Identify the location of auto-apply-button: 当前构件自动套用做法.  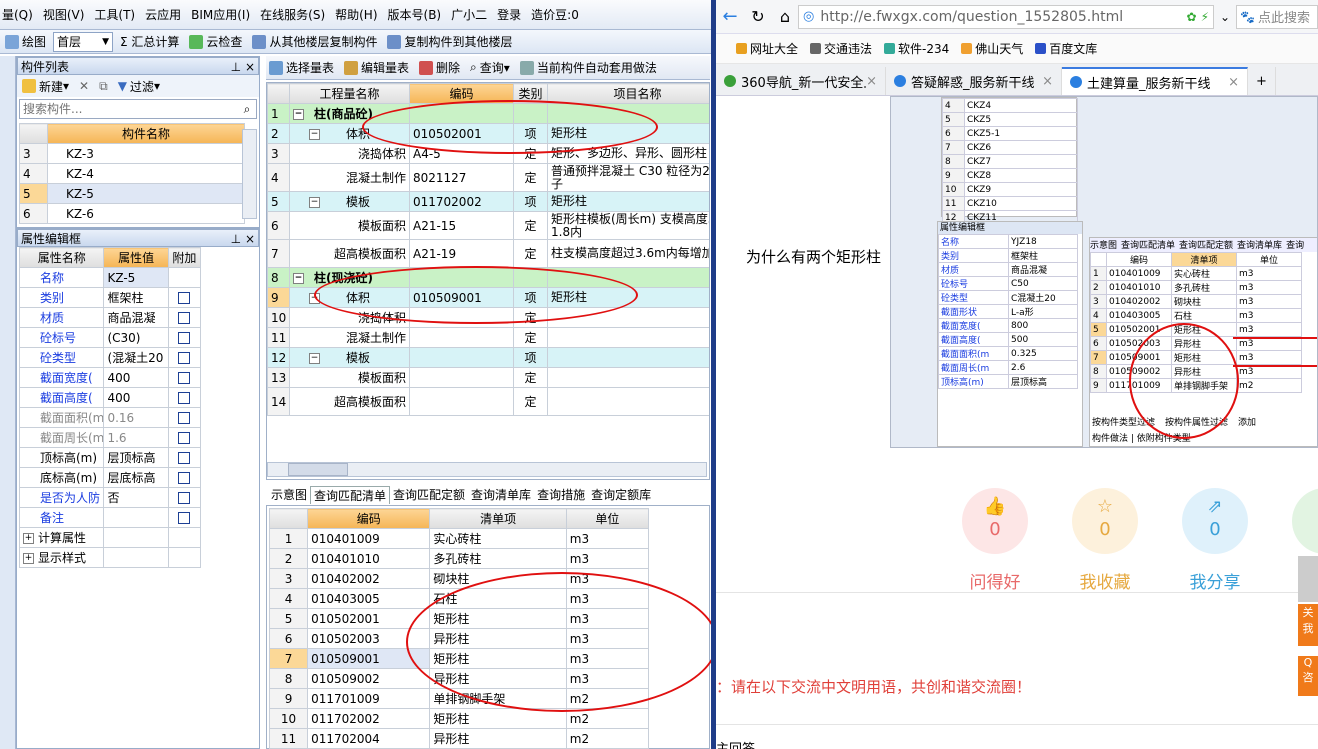
(588, 68).